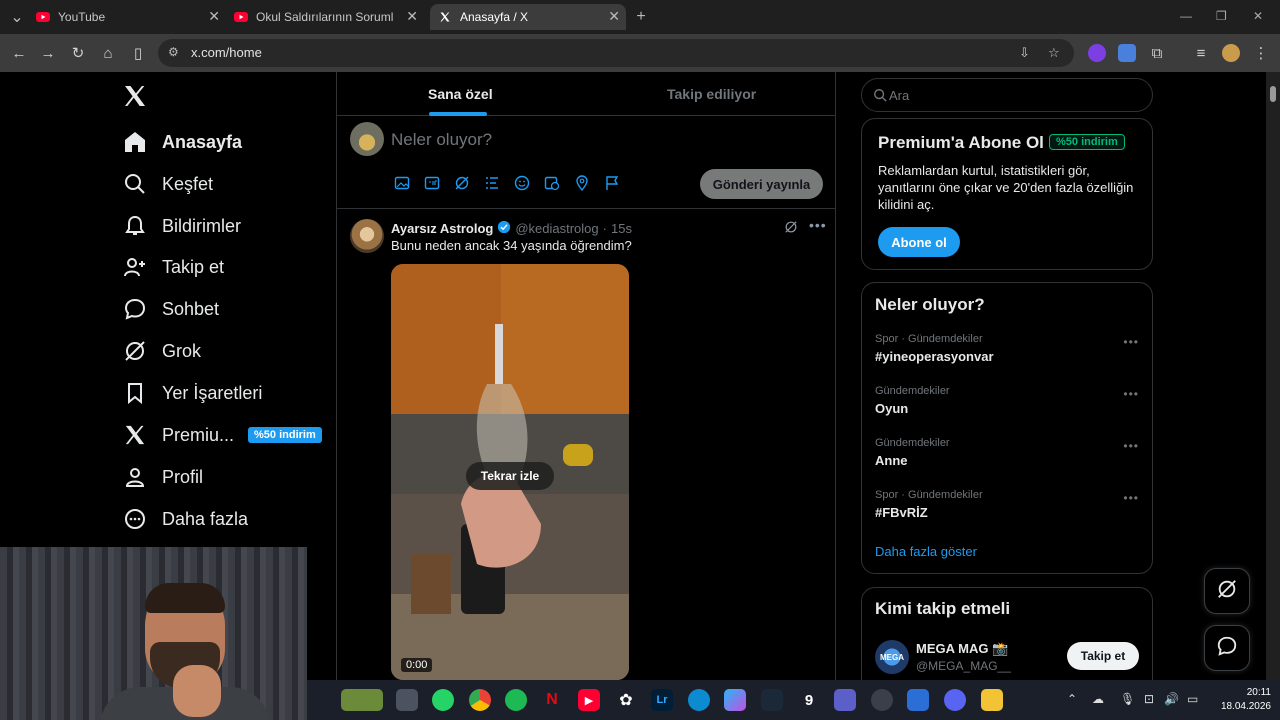 Image resolution: width=1280 pixels, height=720 pixels. I want to click on tab-search-button: ⌄, so click(17, 17).